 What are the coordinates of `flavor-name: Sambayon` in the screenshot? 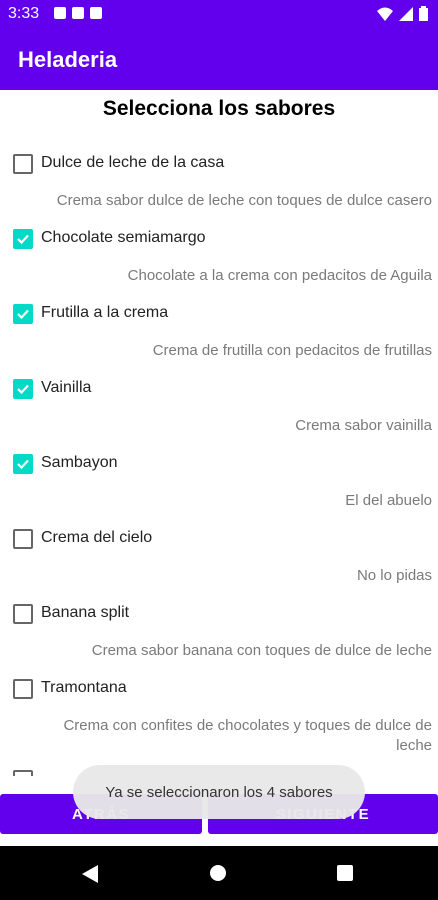 It's located at (79, 463).